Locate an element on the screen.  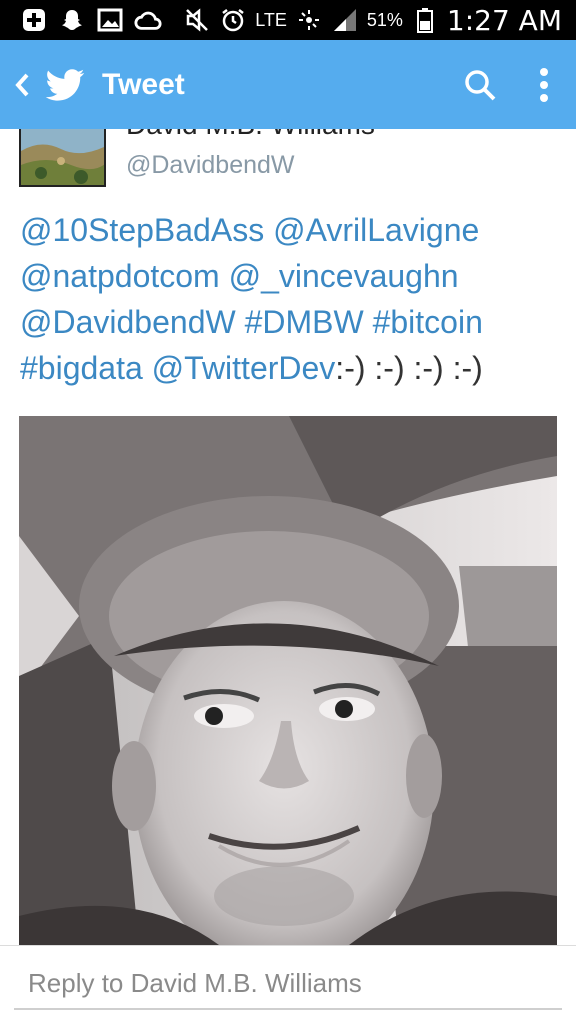
author-name: David M.B. Williams is located at coordinates (250, 135).